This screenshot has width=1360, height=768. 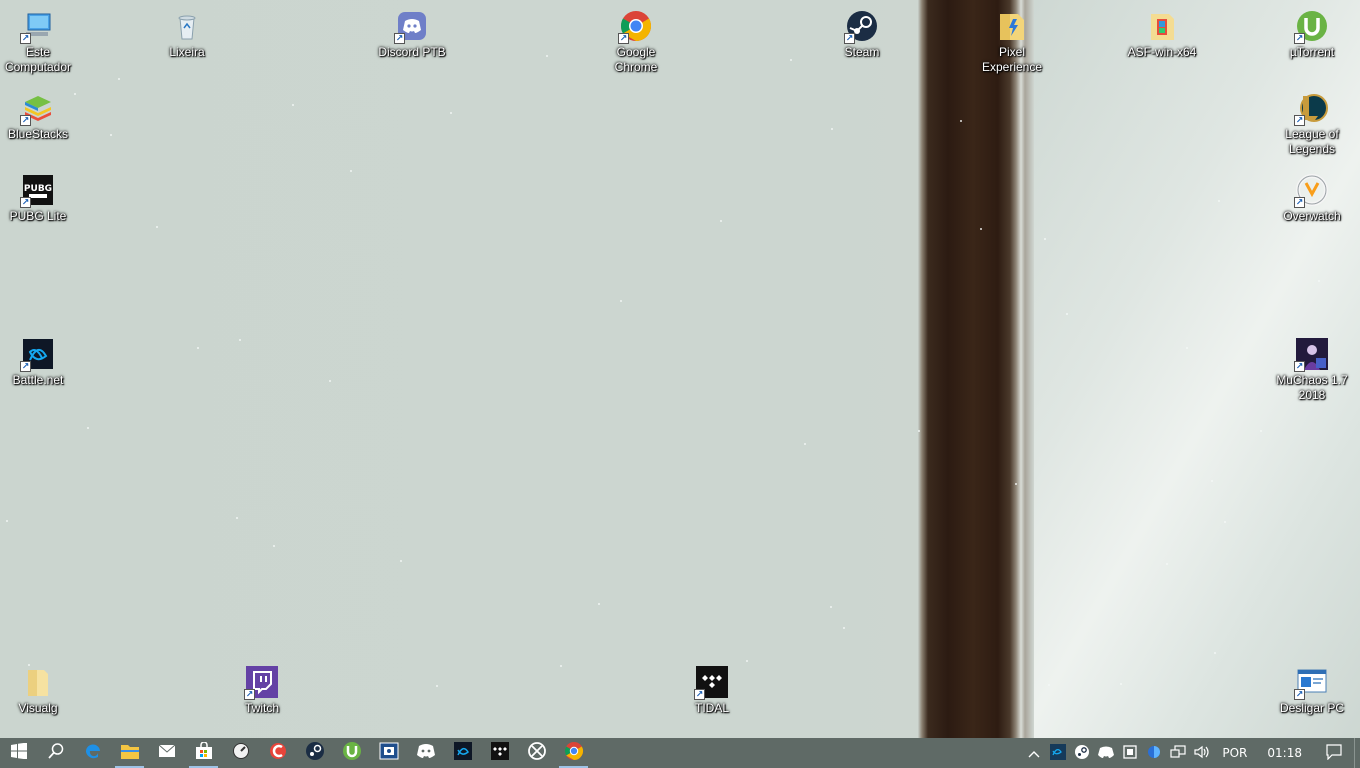 What do you see at coordinates (1312, 206) in the screenshot?
I see `desktop-icon-overwatch: ↗ Overwatch` at bounding box center [1312, 206].